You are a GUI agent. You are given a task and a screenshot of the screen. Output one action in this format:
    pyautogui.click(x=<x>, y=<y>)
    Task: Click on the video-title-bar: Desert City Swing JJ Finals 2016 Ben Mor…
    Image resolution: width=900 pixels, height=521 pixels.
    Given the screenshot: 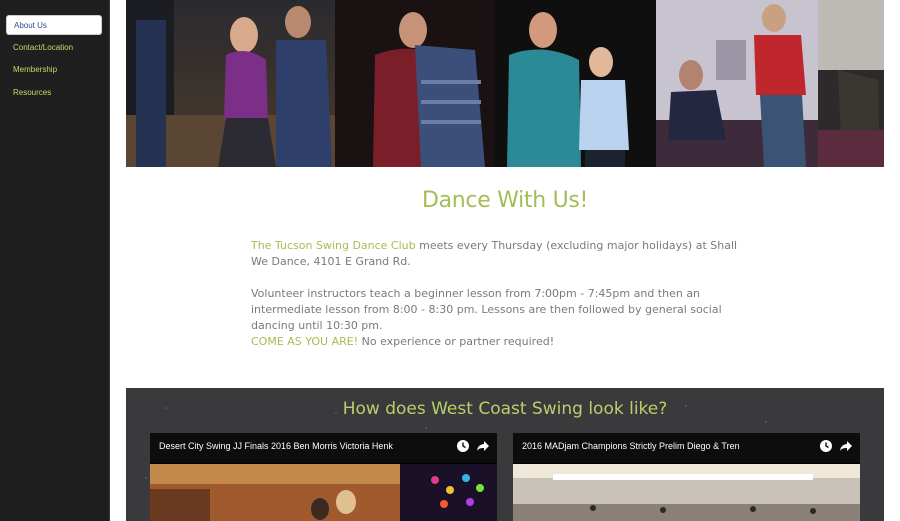 What is the action you would take?
    pyautogui.click(x=323, y=448)
    